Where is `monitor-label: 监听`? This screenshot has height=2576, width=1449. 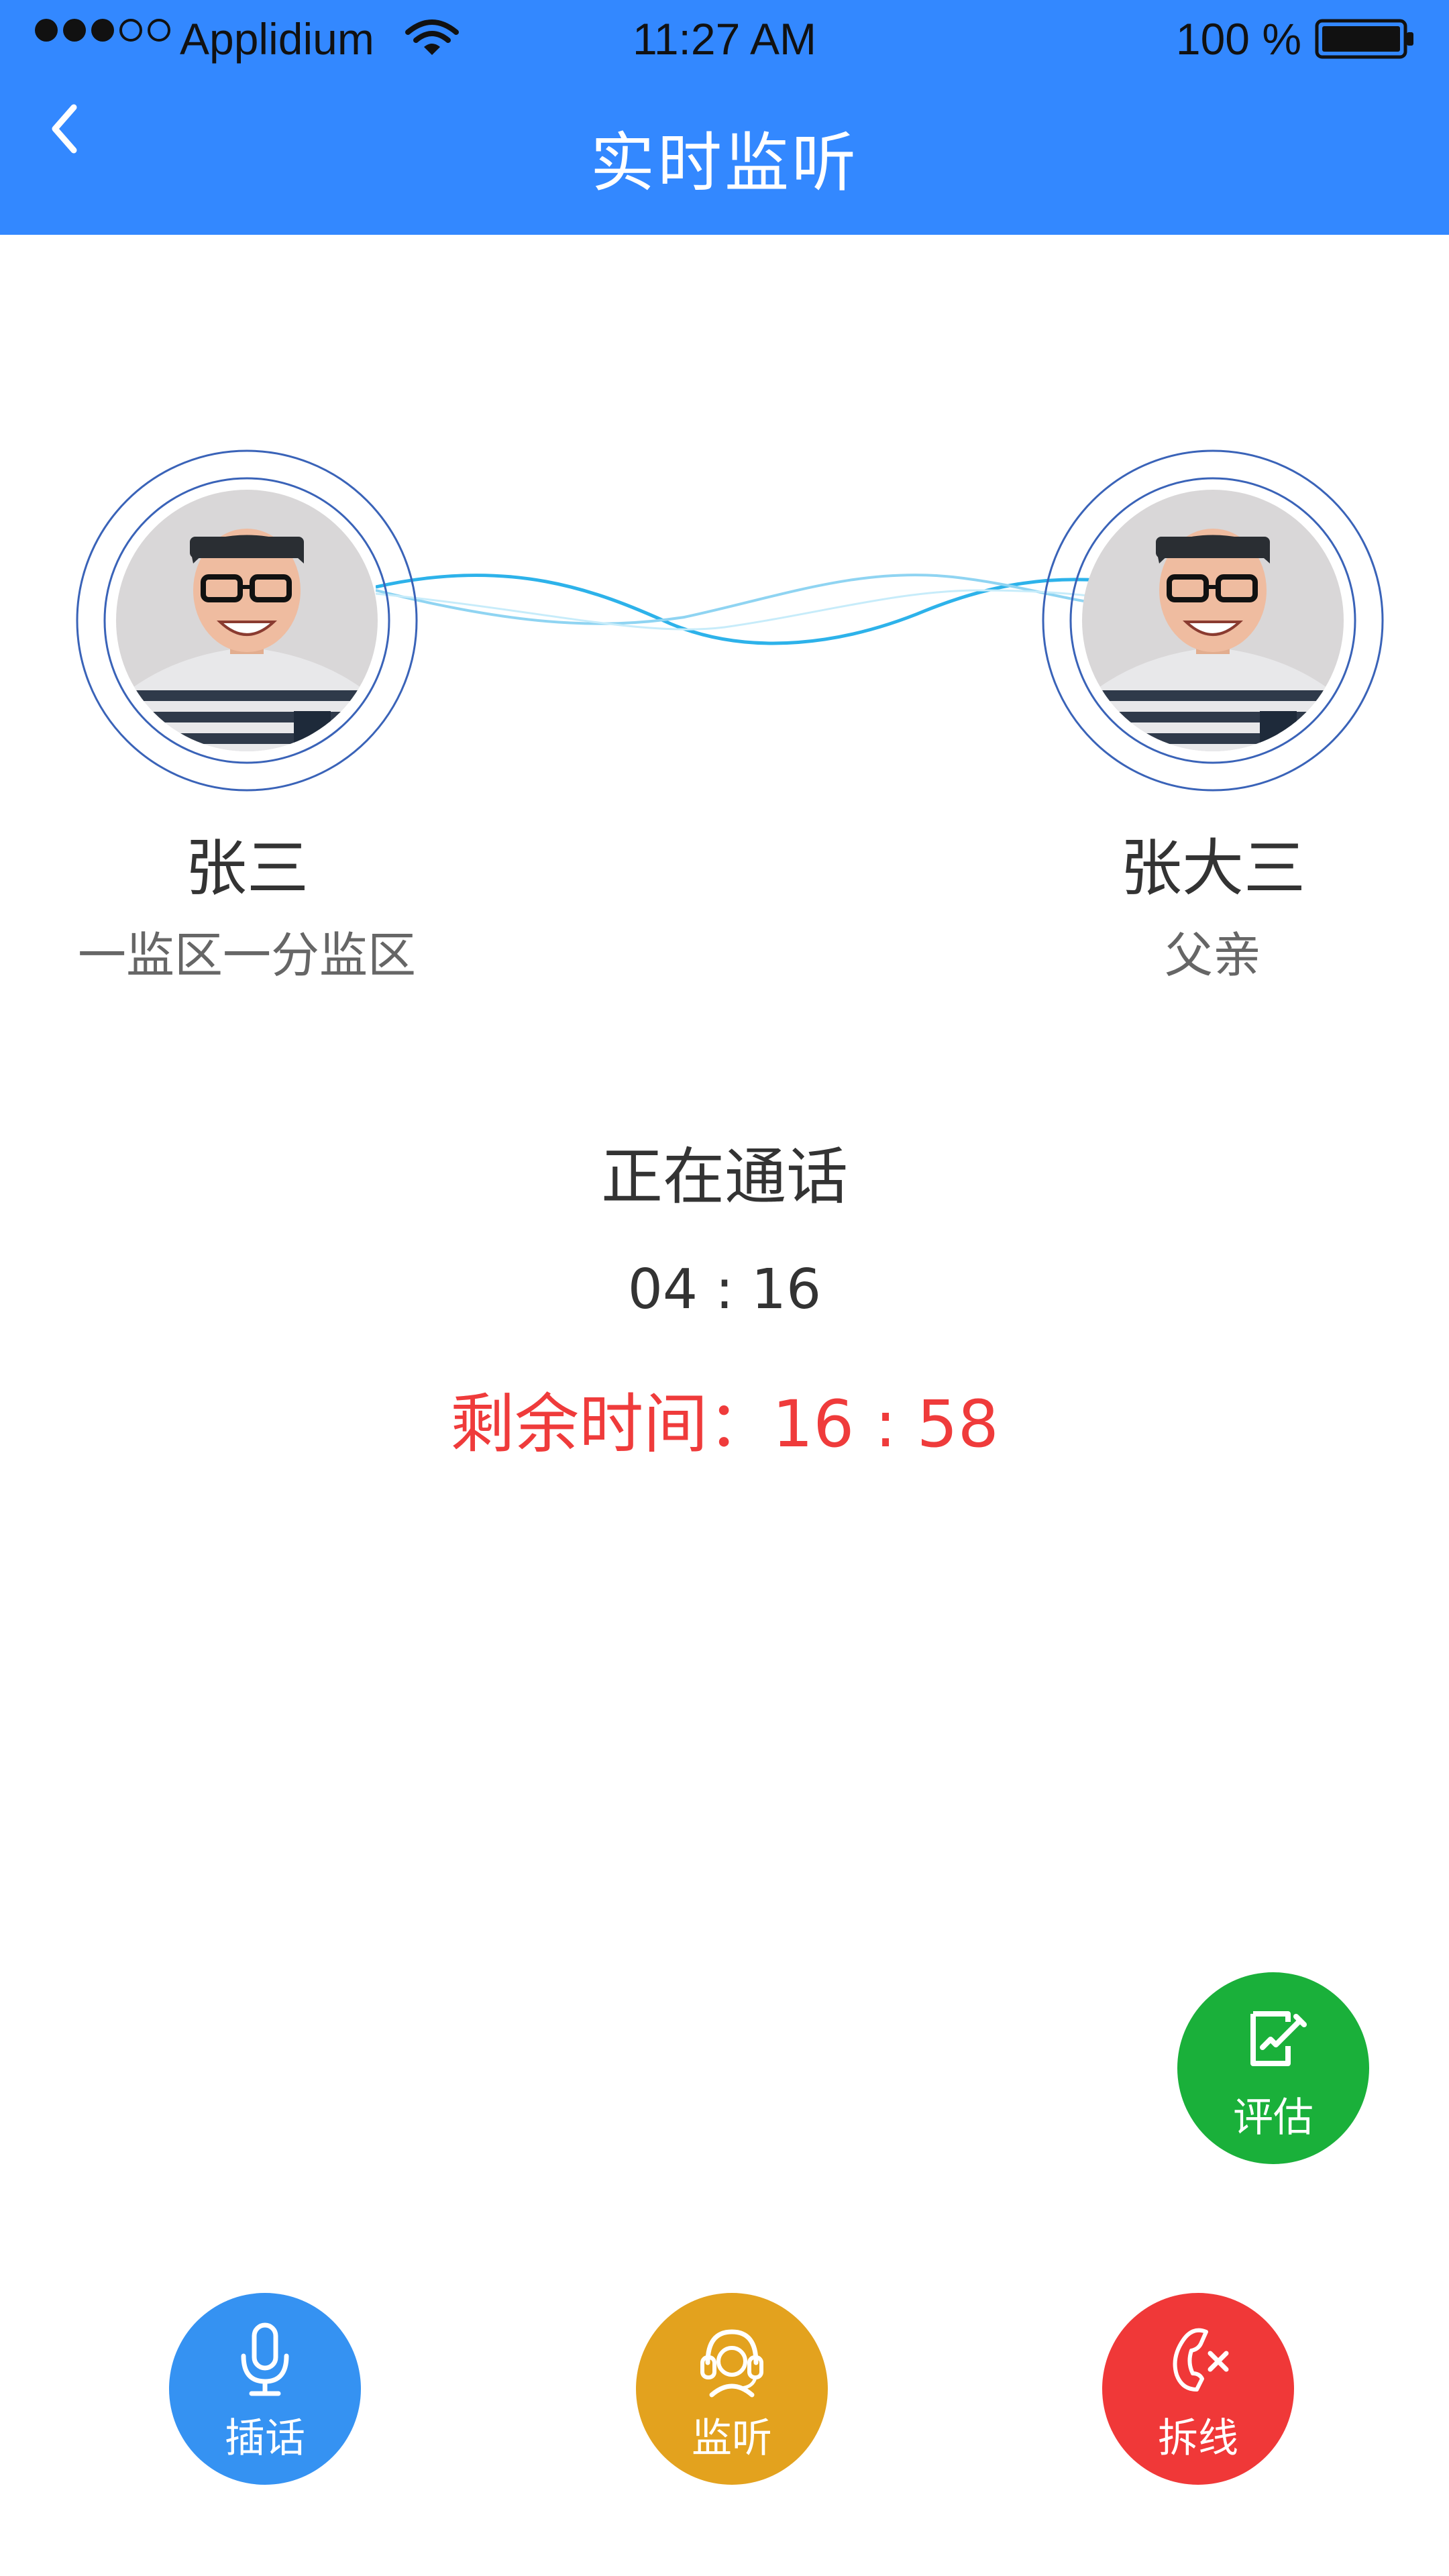 monitor-label: 监听 is located at coordinates (732, 2438).